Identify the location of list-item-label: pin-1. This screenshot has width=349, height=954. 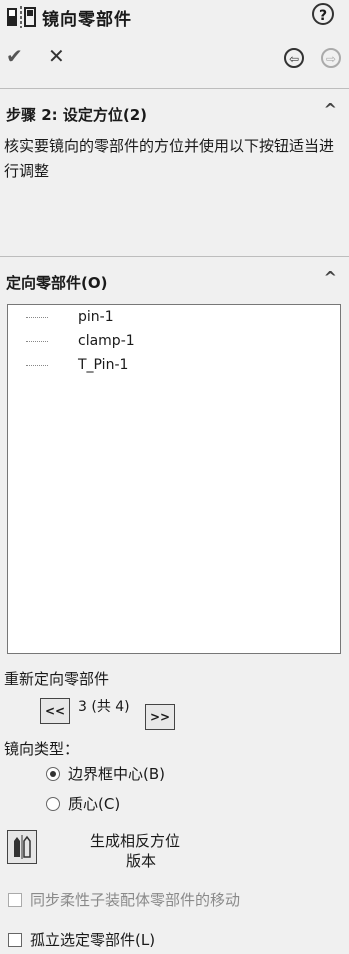
(96, 317).